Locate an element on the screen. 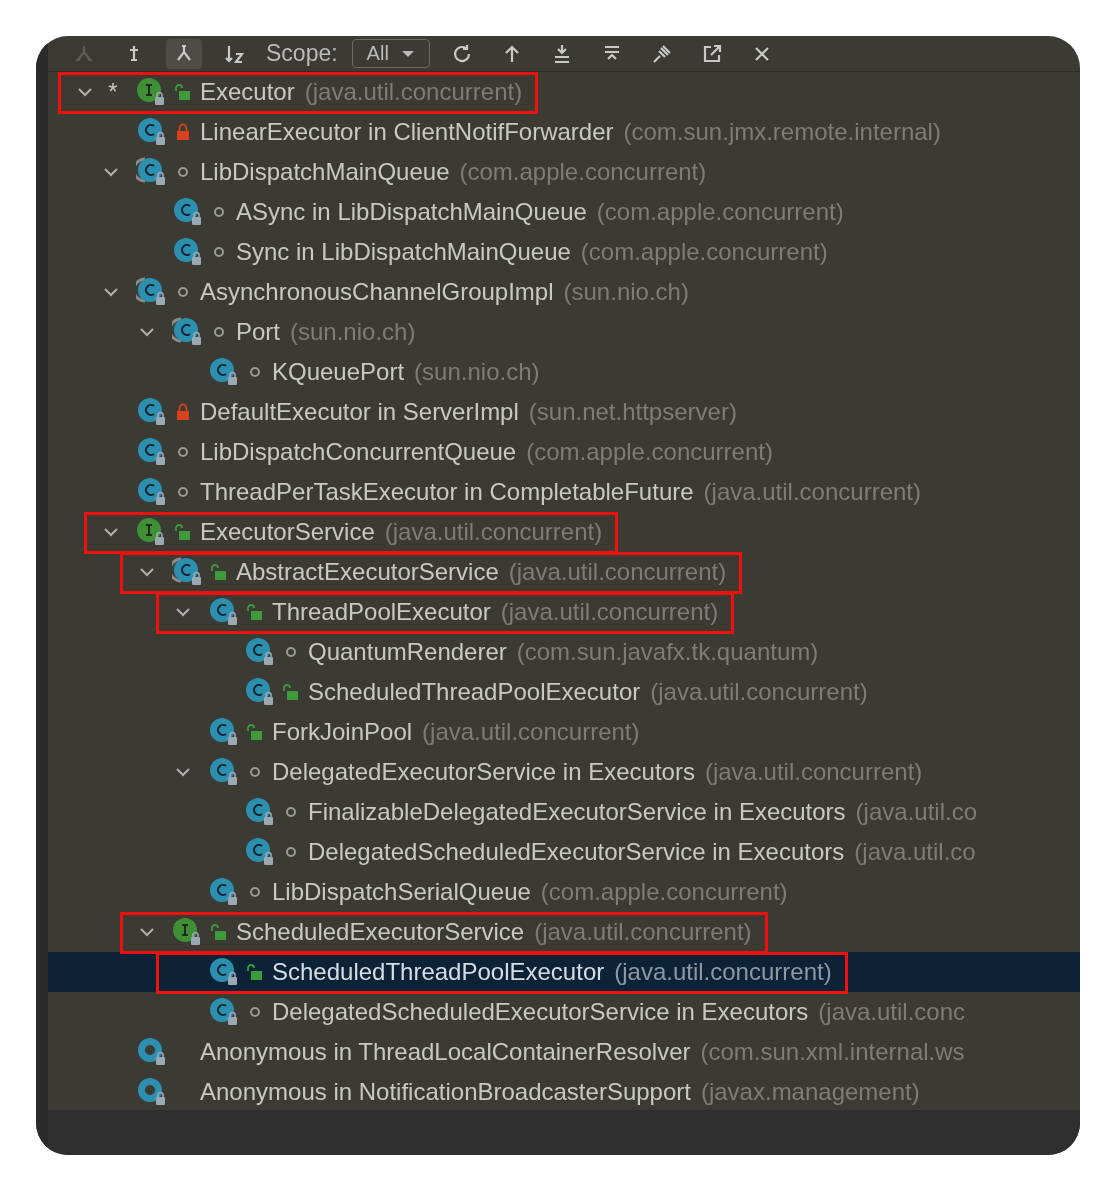 The height and width of the screenshot is (1192, 1116). tree-row: DefaultExecutor in ServerImpl (sun.net.httpserver) is located at coordinates (564, 412).